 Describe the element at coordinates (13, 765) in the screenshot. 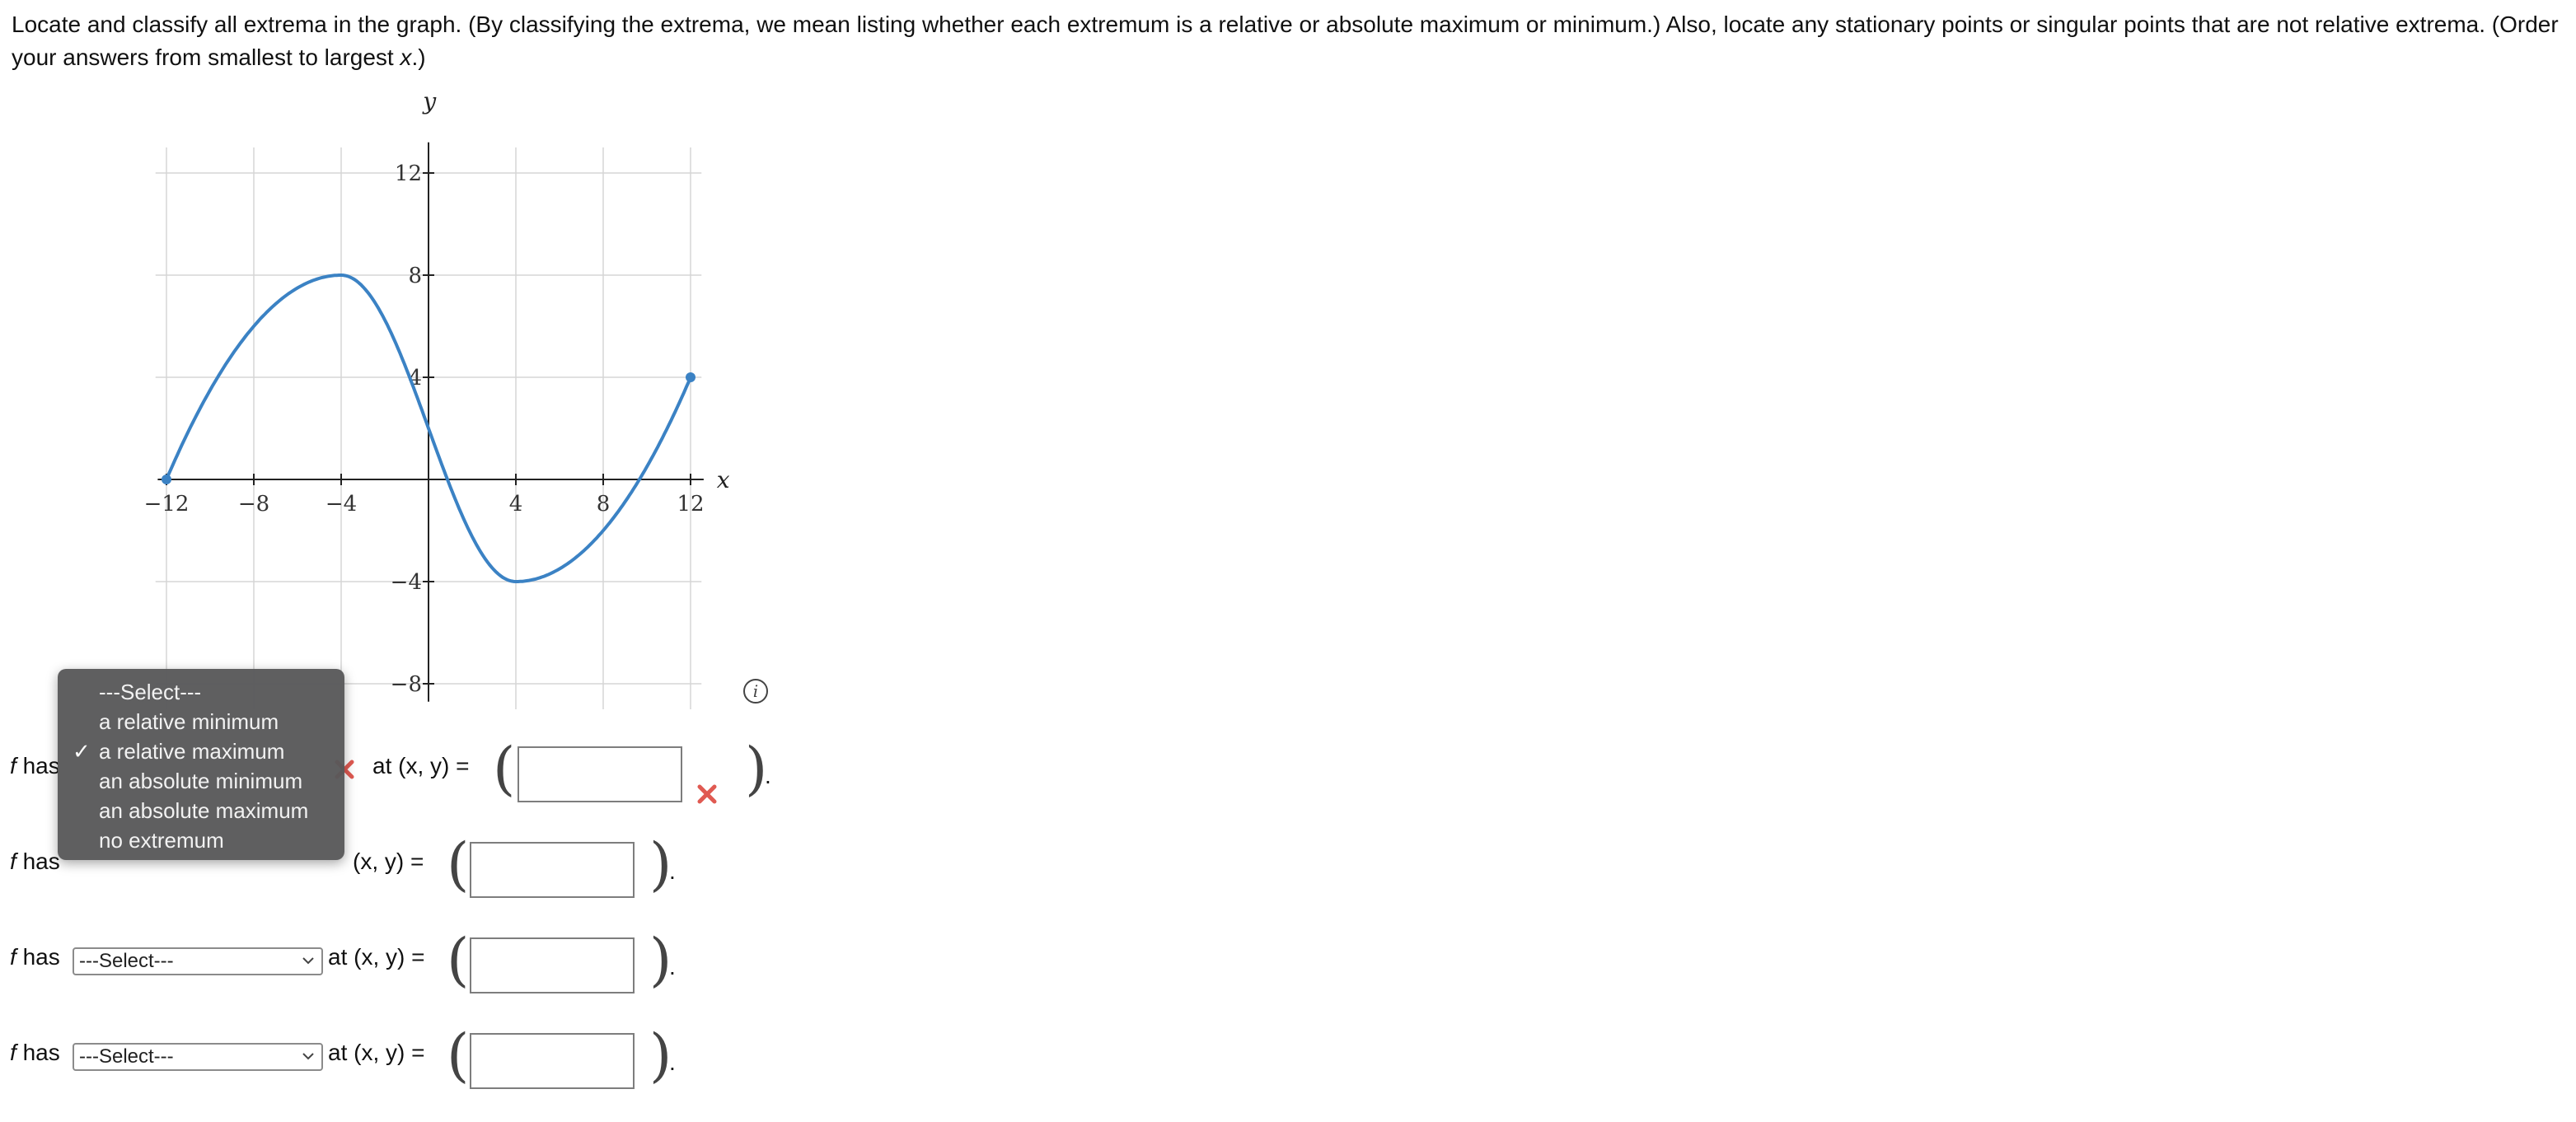

I see `f-label: f` at that location.